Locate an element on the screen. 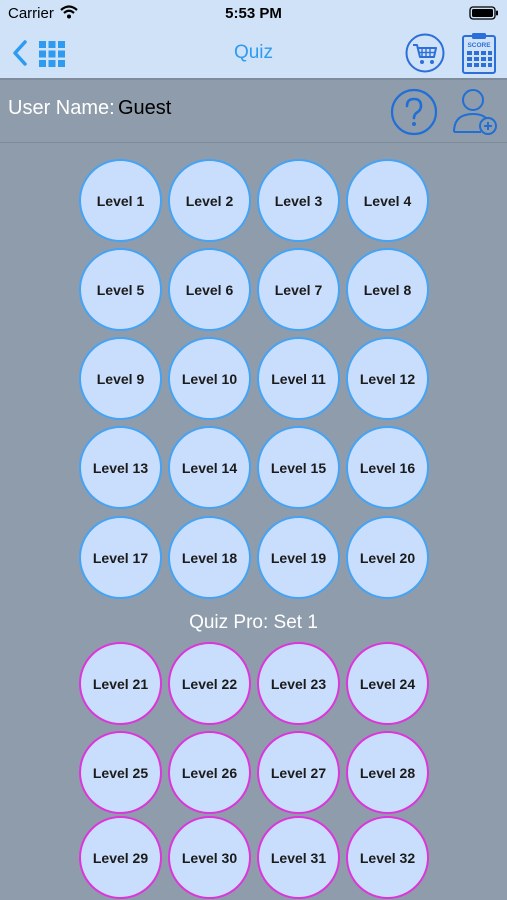 This screenshot has width=507, height=900. level-button: Level 17 is located at coordinates (120, 557).